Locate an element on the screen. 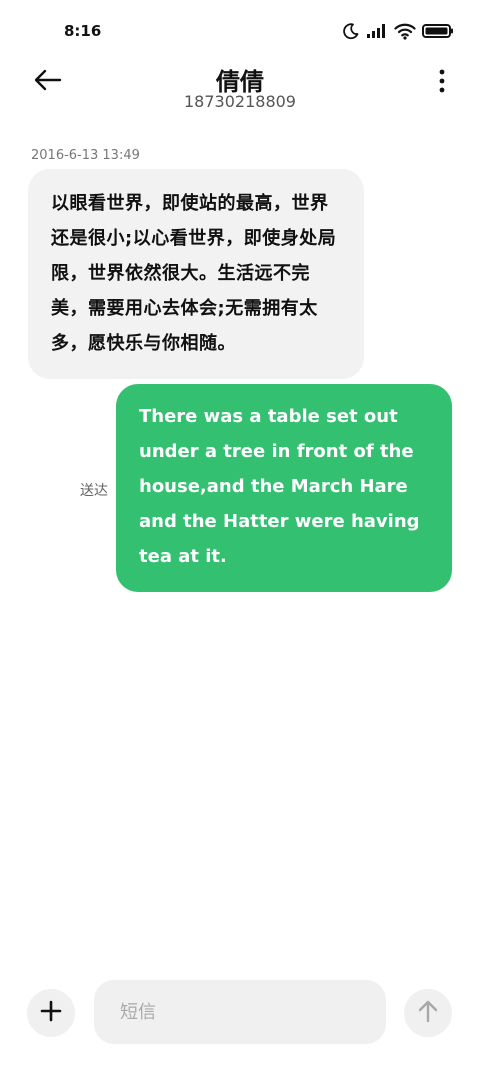 Image resolution: width=480 pixels, height=1066 pixels. add-attachment-button is located at coordinates (51, 1013).